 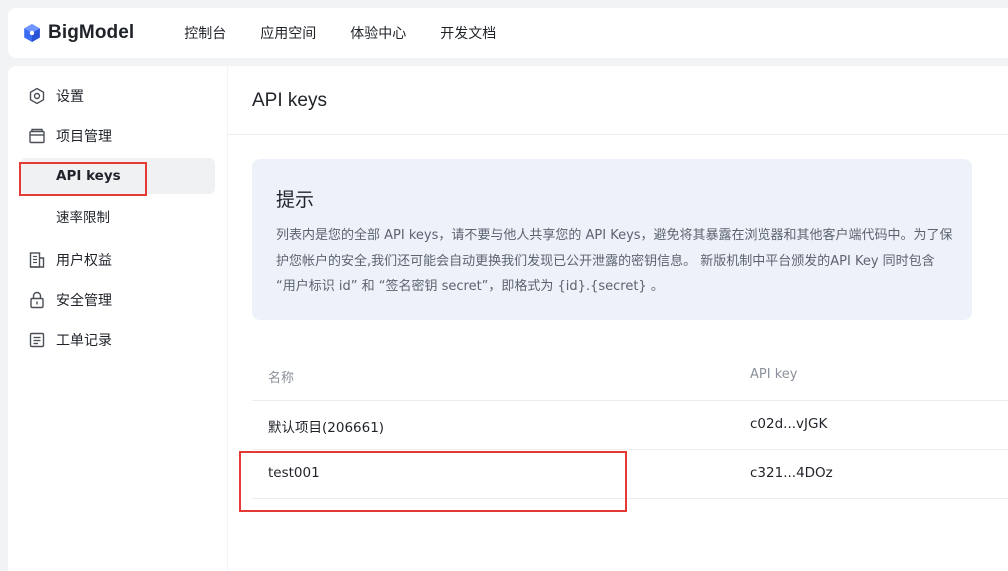 I want to click on nav-dev-docs: 开发文档, so click(x=468, y=33).